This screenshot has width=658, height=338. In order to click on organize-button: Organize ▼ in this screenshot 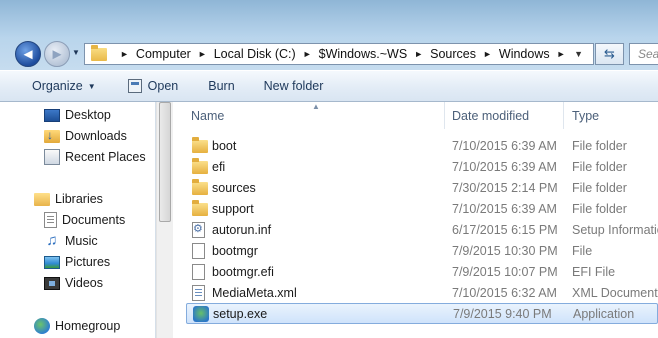, I will do `click(64, 86)`.